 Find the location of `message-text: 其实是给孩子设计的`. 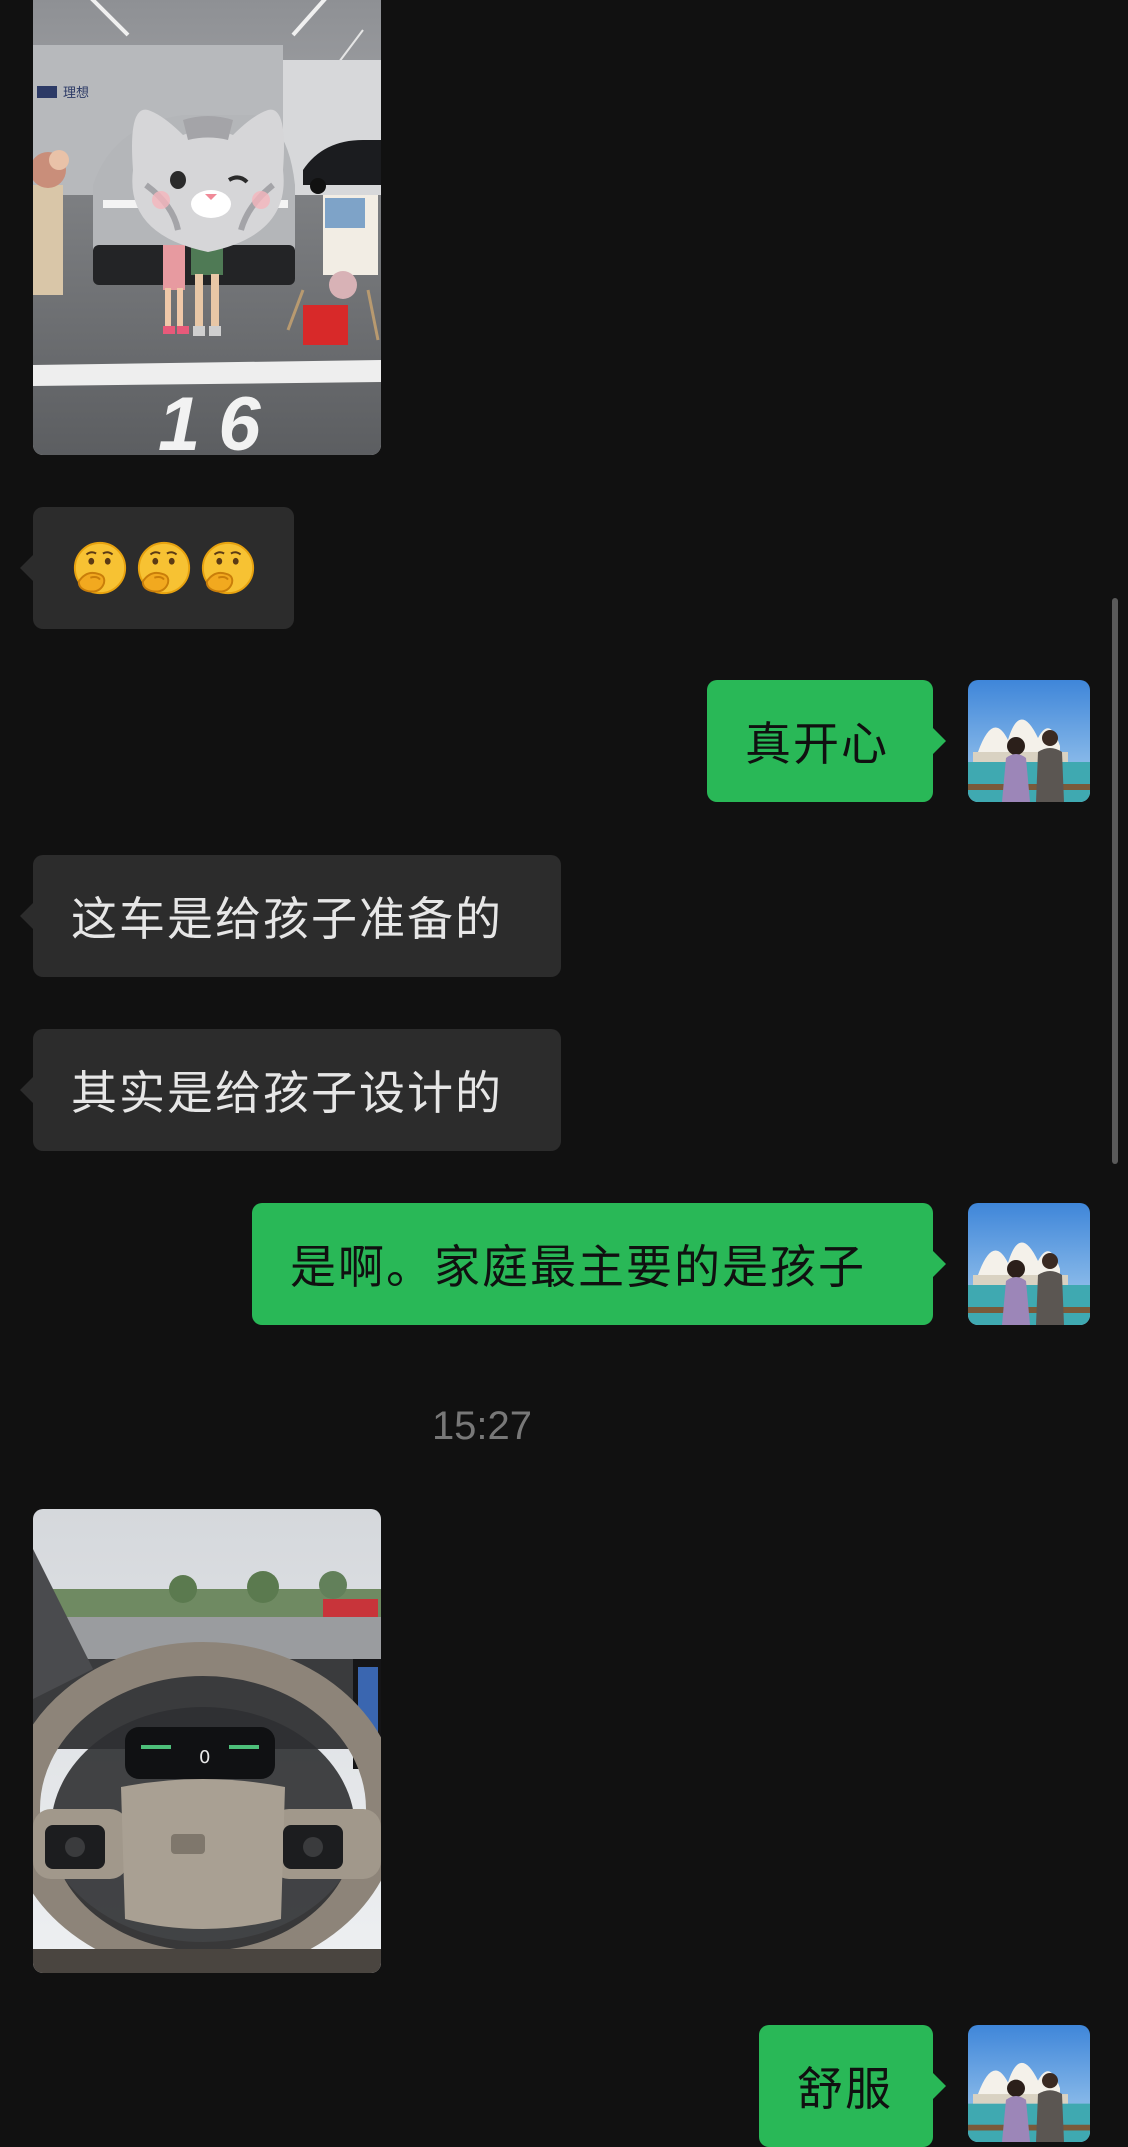

message-text: 其实是给孩子设计的 is located at coordinates (287, 1093).